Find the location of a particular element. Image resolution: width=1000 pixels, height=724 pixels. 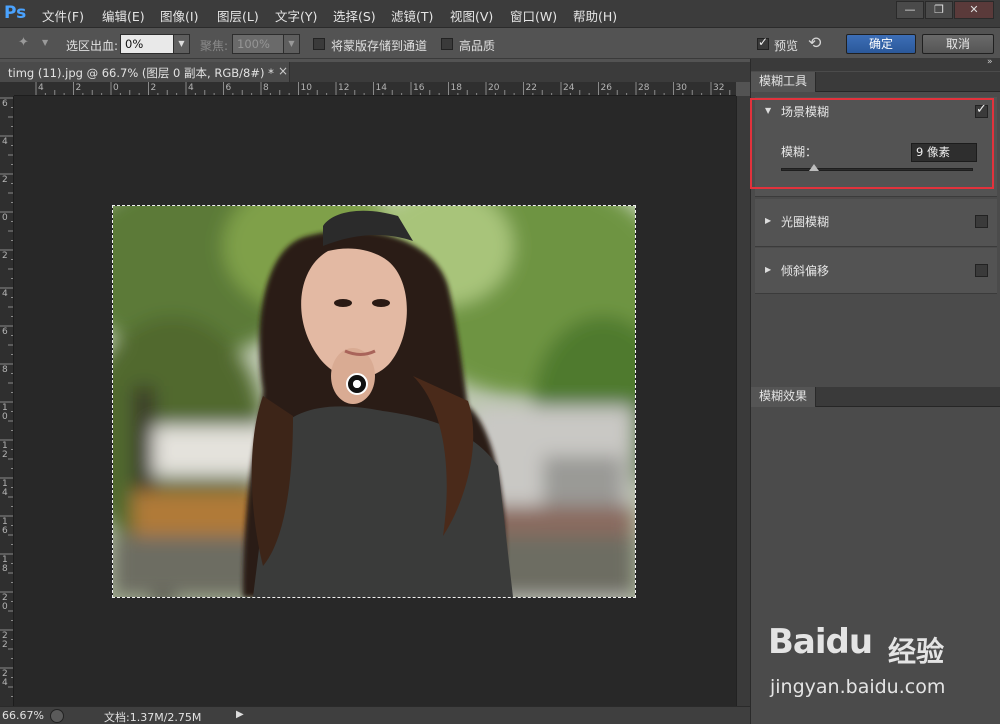

tilt-shift-label: 倾斜偏移 is located at coordinates (805, 271).